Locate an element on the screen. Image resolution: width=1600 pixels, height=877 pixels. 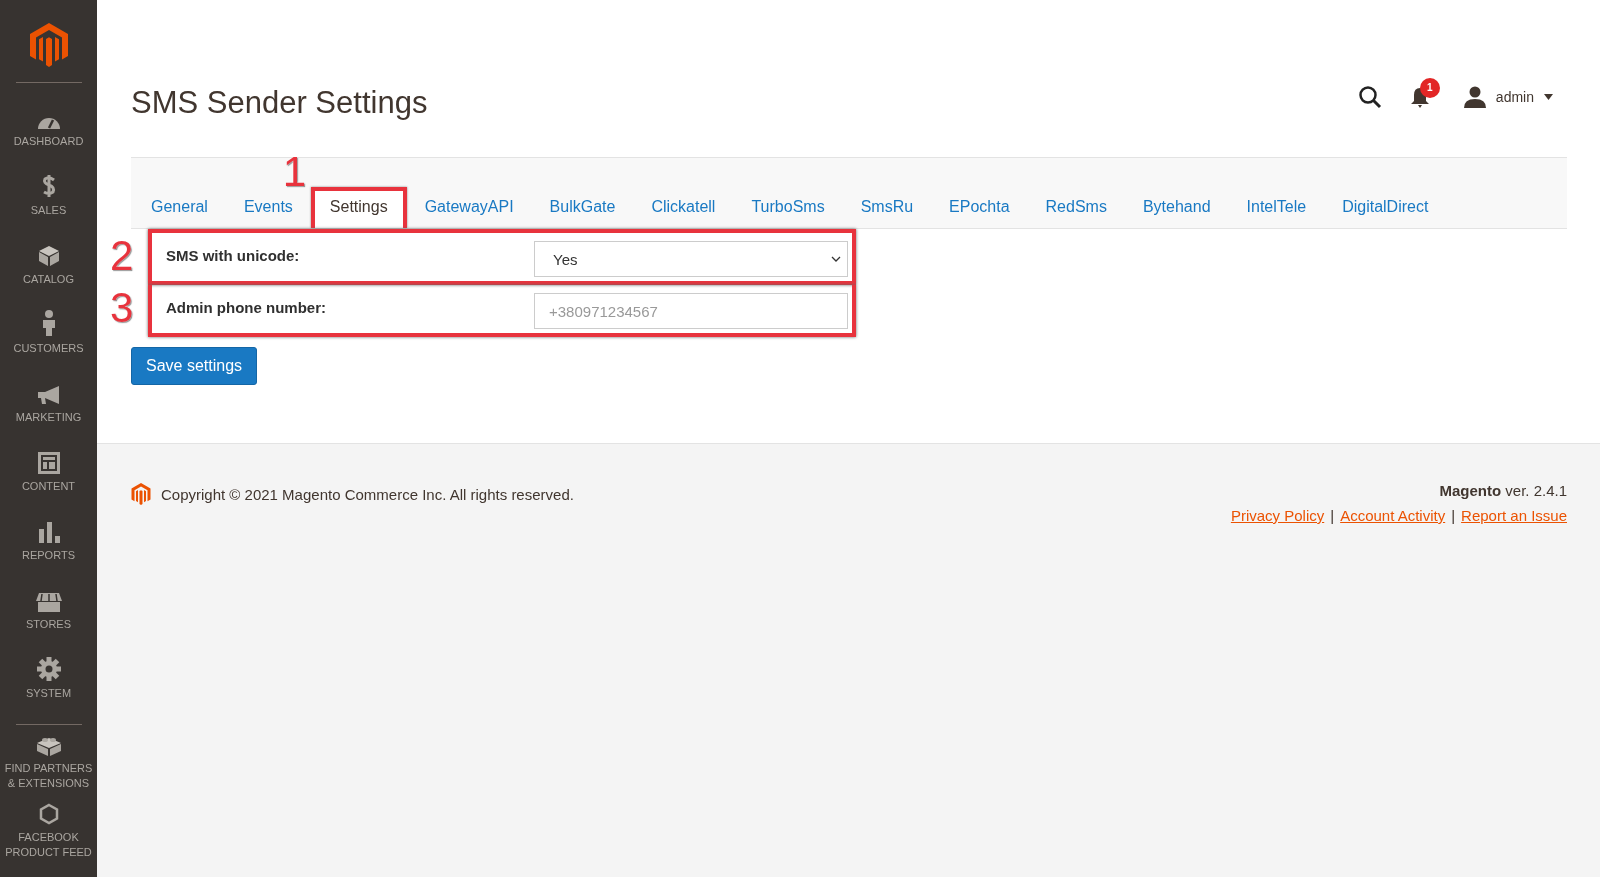
tab: SmsRu is located at coordinates (887, 208).